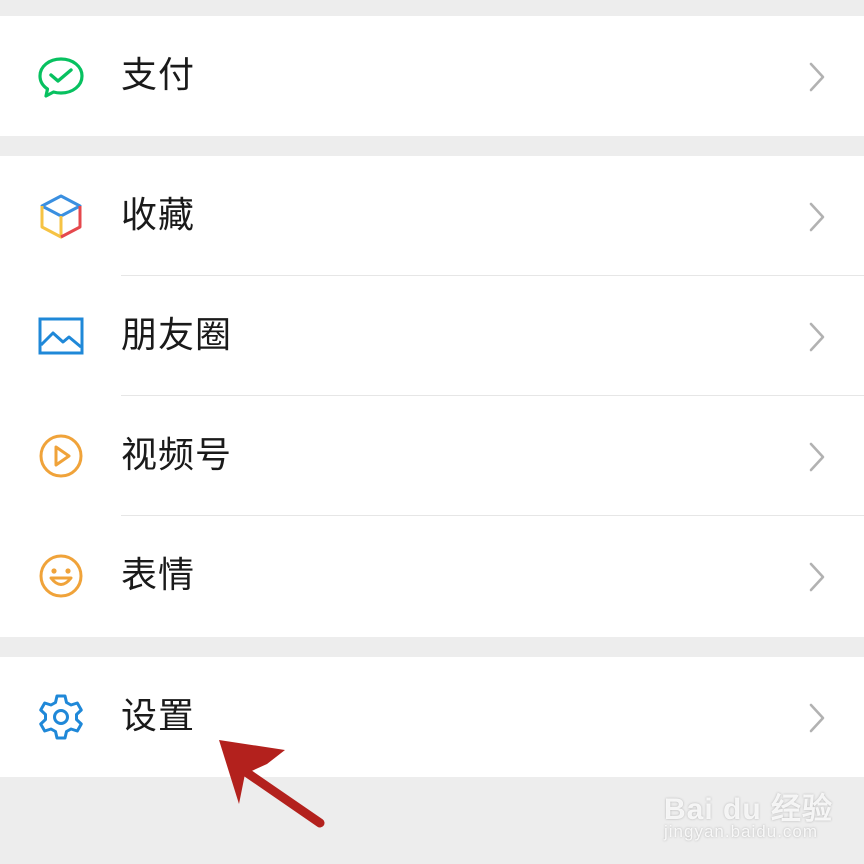 The width and height of the screenshot is (864, 864). Describe the element at coordinates (432, 576) in the screenshot. I see `menu-item-stickers: 表情` at that location.